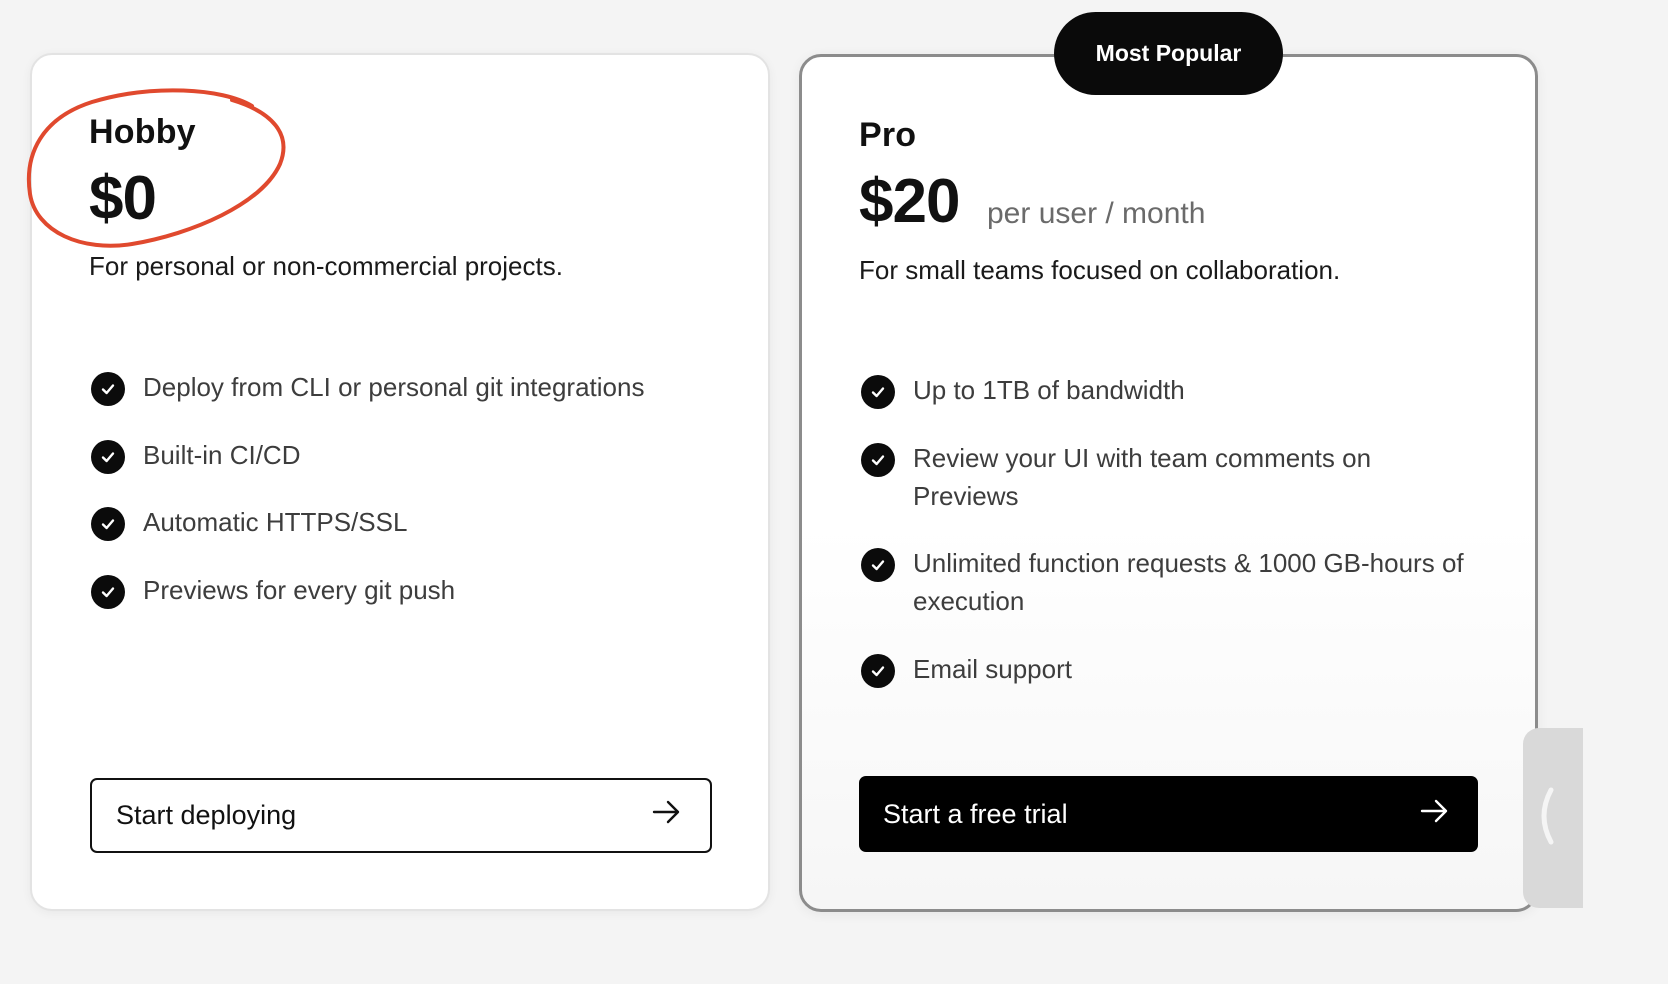  What do you see at coordinates (1168, 814) in the screenshot?
I see `start-free-trial-button: Start a free trial` at bounding box center [1168, 814].